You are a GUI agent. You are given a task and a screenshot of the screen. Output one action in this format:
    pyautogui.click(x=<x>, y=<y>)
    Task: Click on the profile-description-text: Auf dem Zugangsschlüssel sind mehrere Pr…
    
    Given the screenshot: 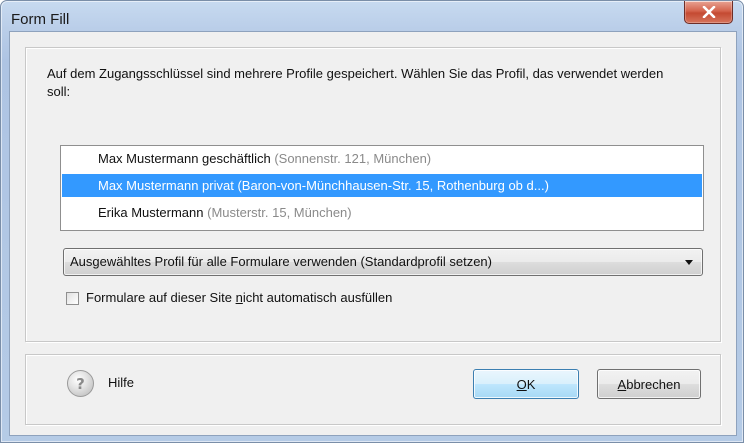 What is the action you would take?
    pyautogui.click(x=355, y=82)
    